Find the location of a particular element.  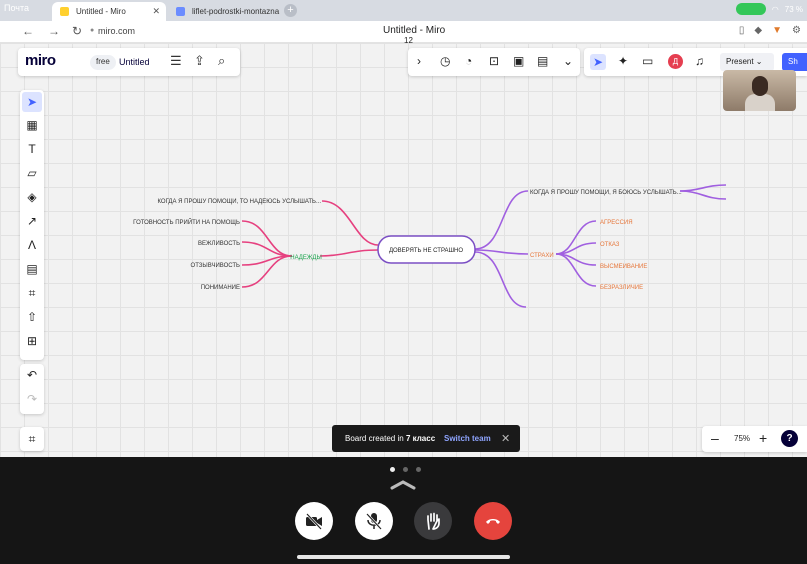

right-item-node: ВЫСМЕИВАНИЕ is located at coordinates (623, 267).